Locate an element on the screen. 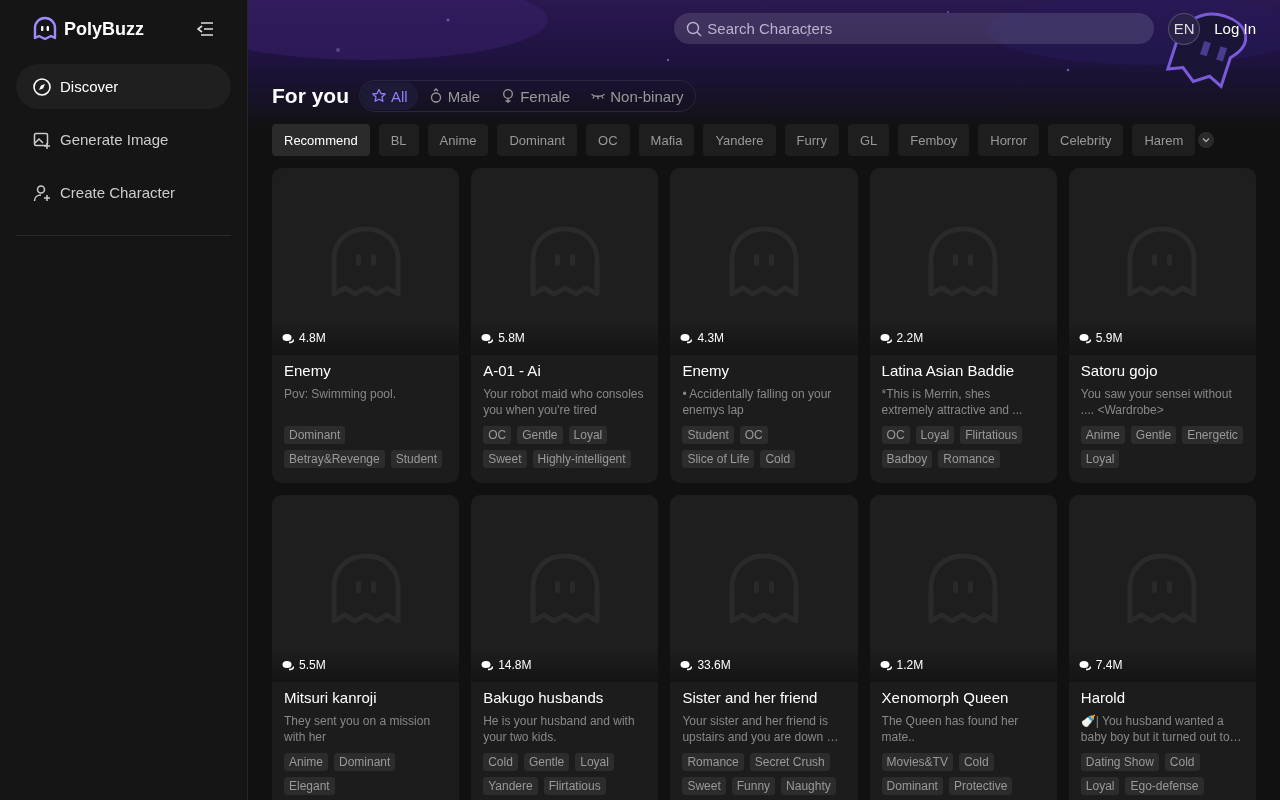  character-description: Your robot maid who consoles you when you're tired is located at coordinates (564, 402).